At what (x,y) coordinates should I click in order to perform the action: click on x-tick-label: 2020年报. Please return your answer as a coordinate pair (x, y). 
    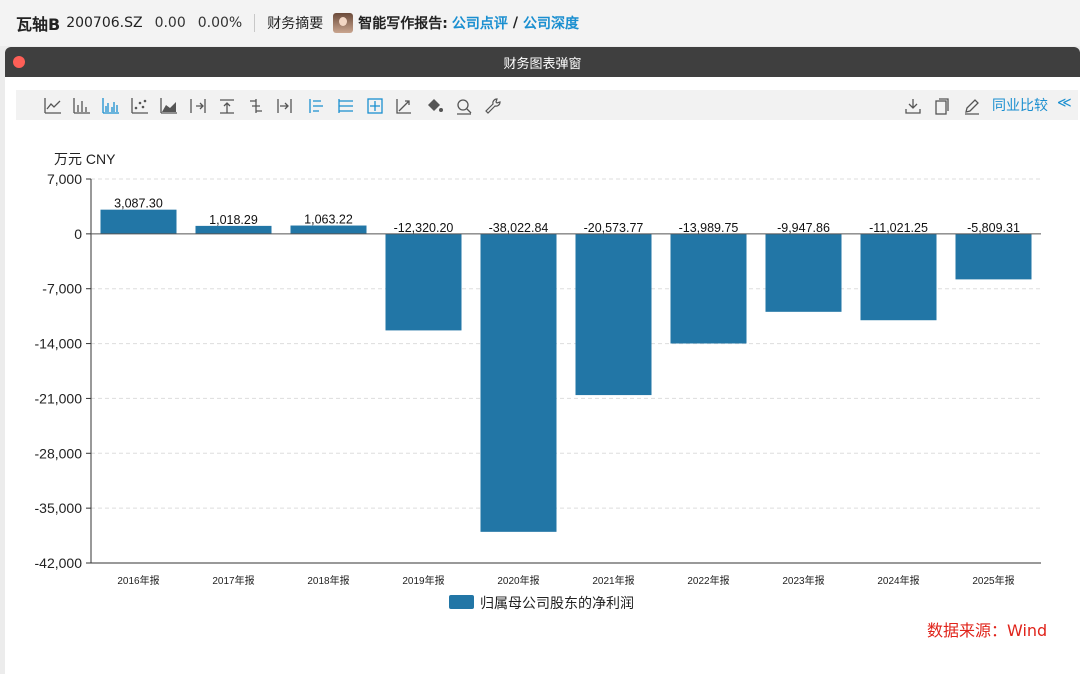
    Looking at the image, I should click on (518, 580).